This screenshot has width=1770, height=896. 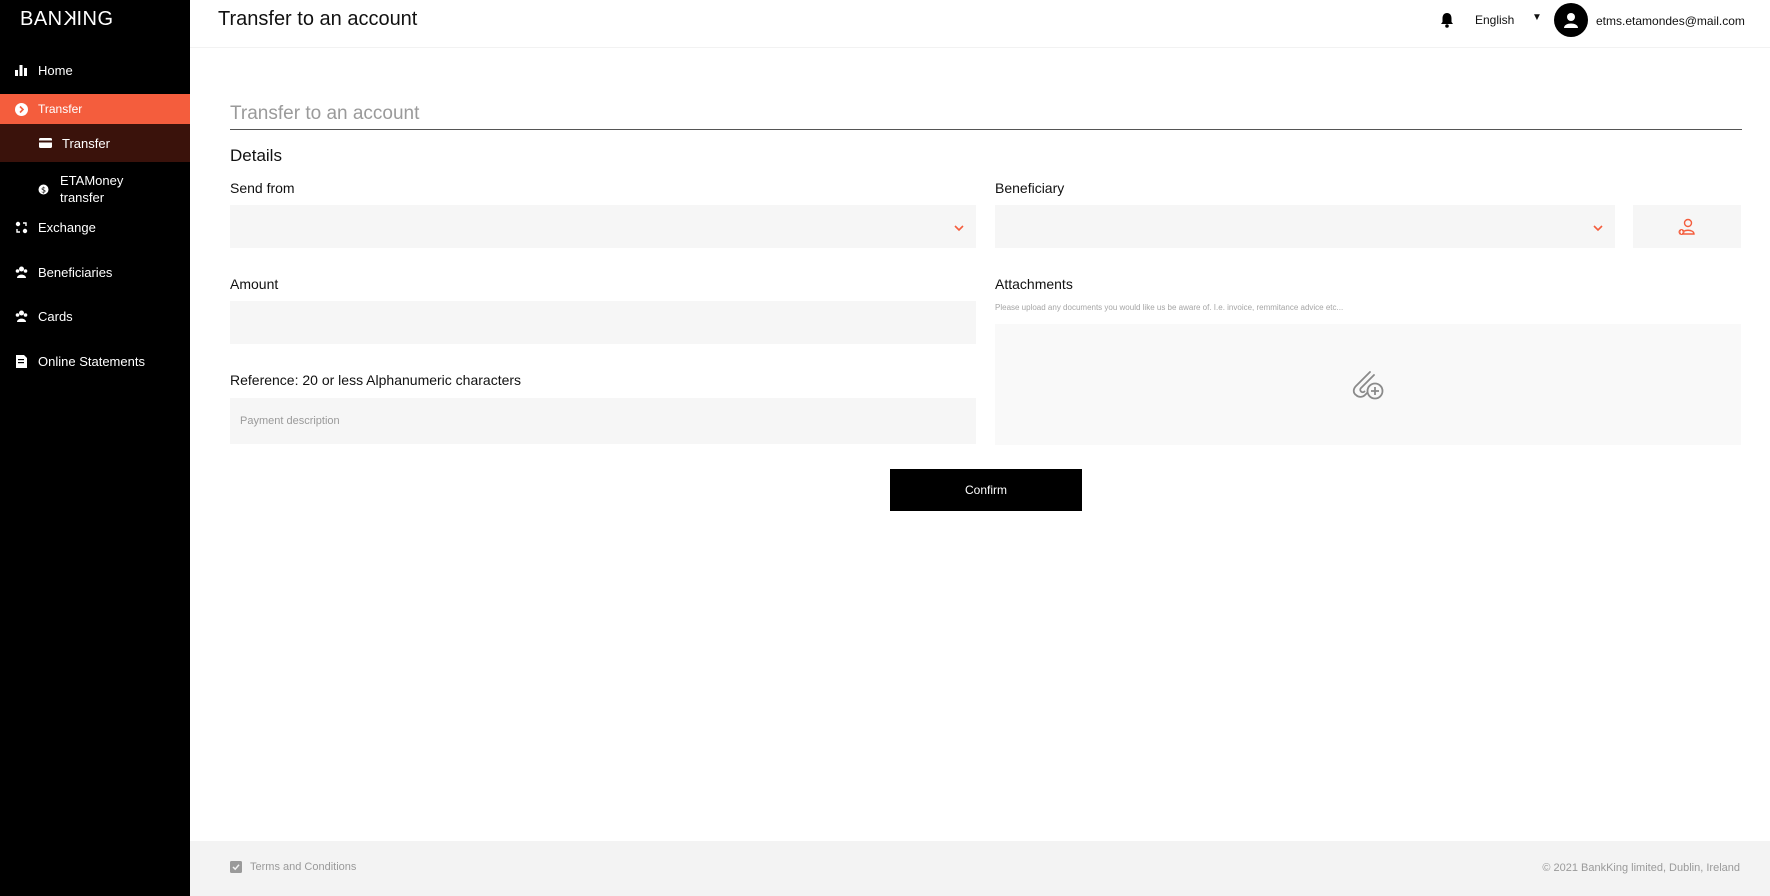 I want to click on add-user-icon, so click(x=1686, y=226).